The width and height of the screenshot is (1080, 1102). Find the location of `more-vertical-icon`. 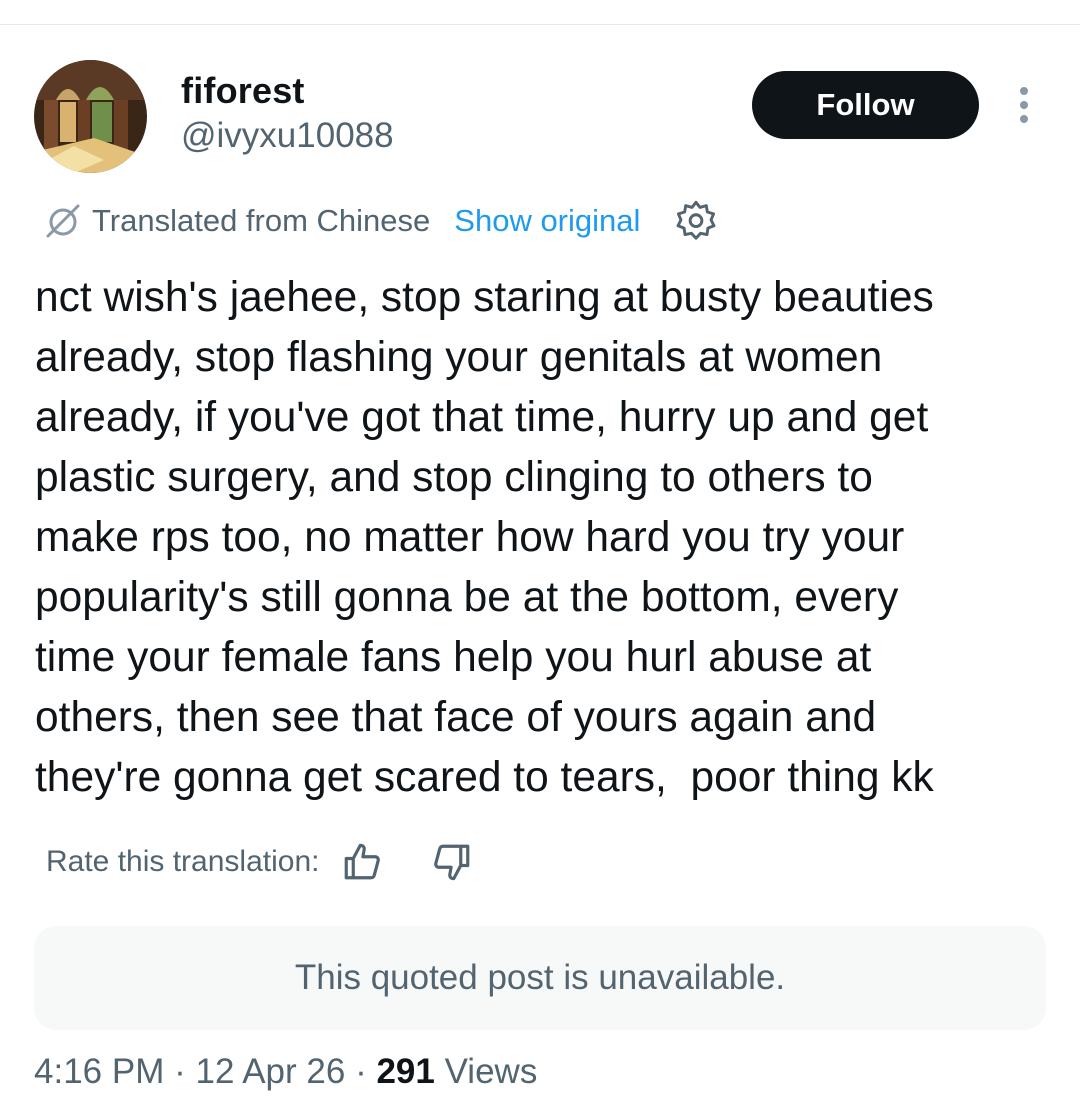

more-vertical-icon is located at coordinates (1024, 105).